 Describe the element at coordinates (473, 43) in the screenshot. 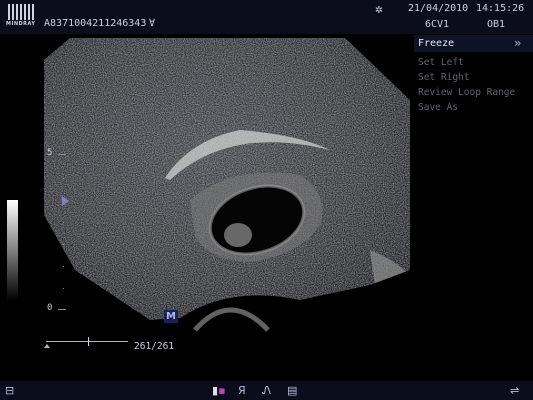

I see `freeze-menu-header: Freeze »` at that location.